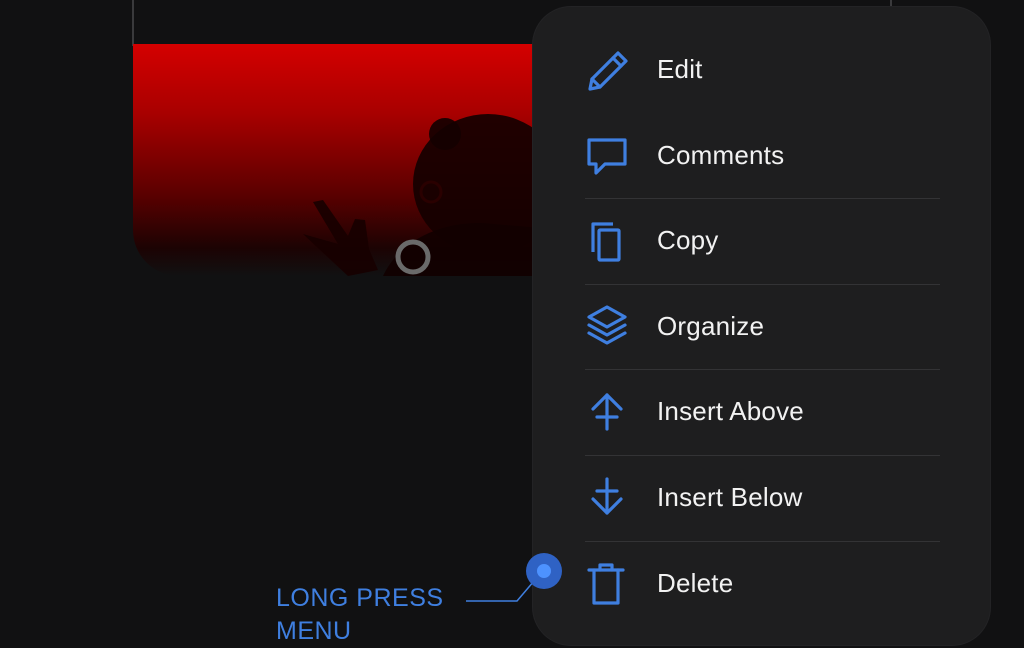 The image size is (1024, 648). What do you see at coordinates (544, 571) in the screenshot?
I see `touch-point-indicator` at bounding box center [544, 571].